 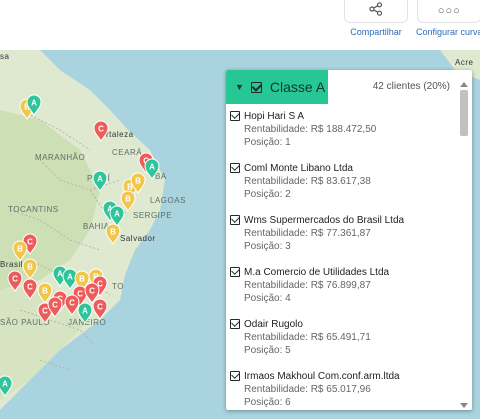 I want to click on map-label-maranhao: MARANHÃO, so click(x=60, y=157).